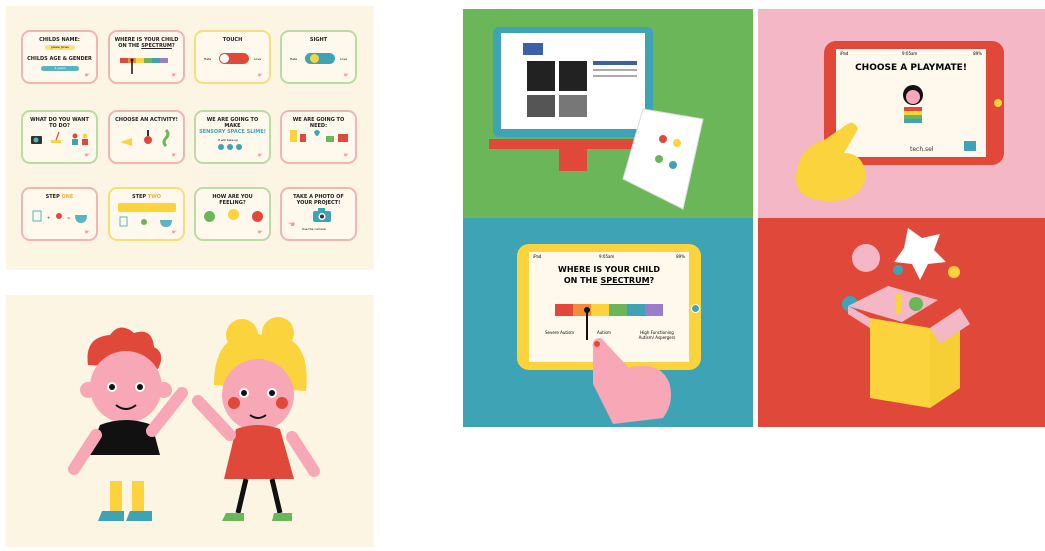 This screenshot has height=551, width=1045. What do you see at coordinates (232, 40) in the screenshot?
I see `card-title: TOUCH` at bounding box center [232, 40].